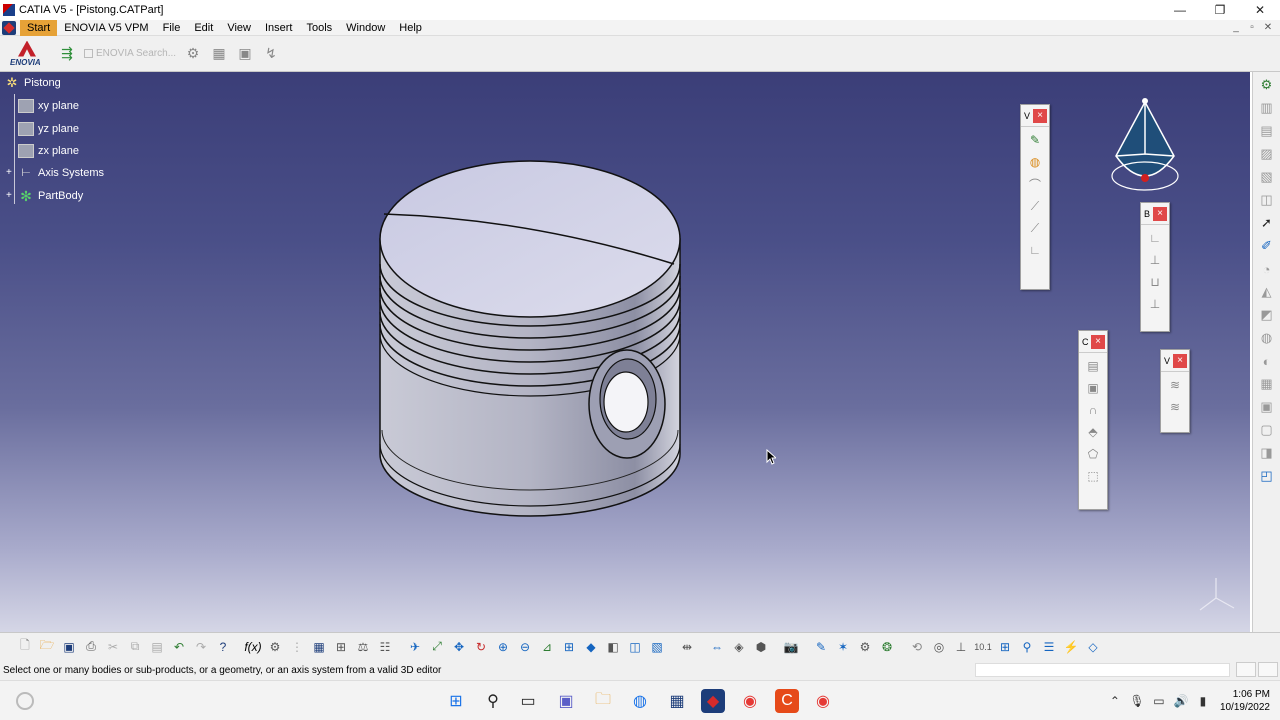 This screenshot has height=720, width=1280. I want to click on file-explorer-icon: 🗀, so click(603, 701).